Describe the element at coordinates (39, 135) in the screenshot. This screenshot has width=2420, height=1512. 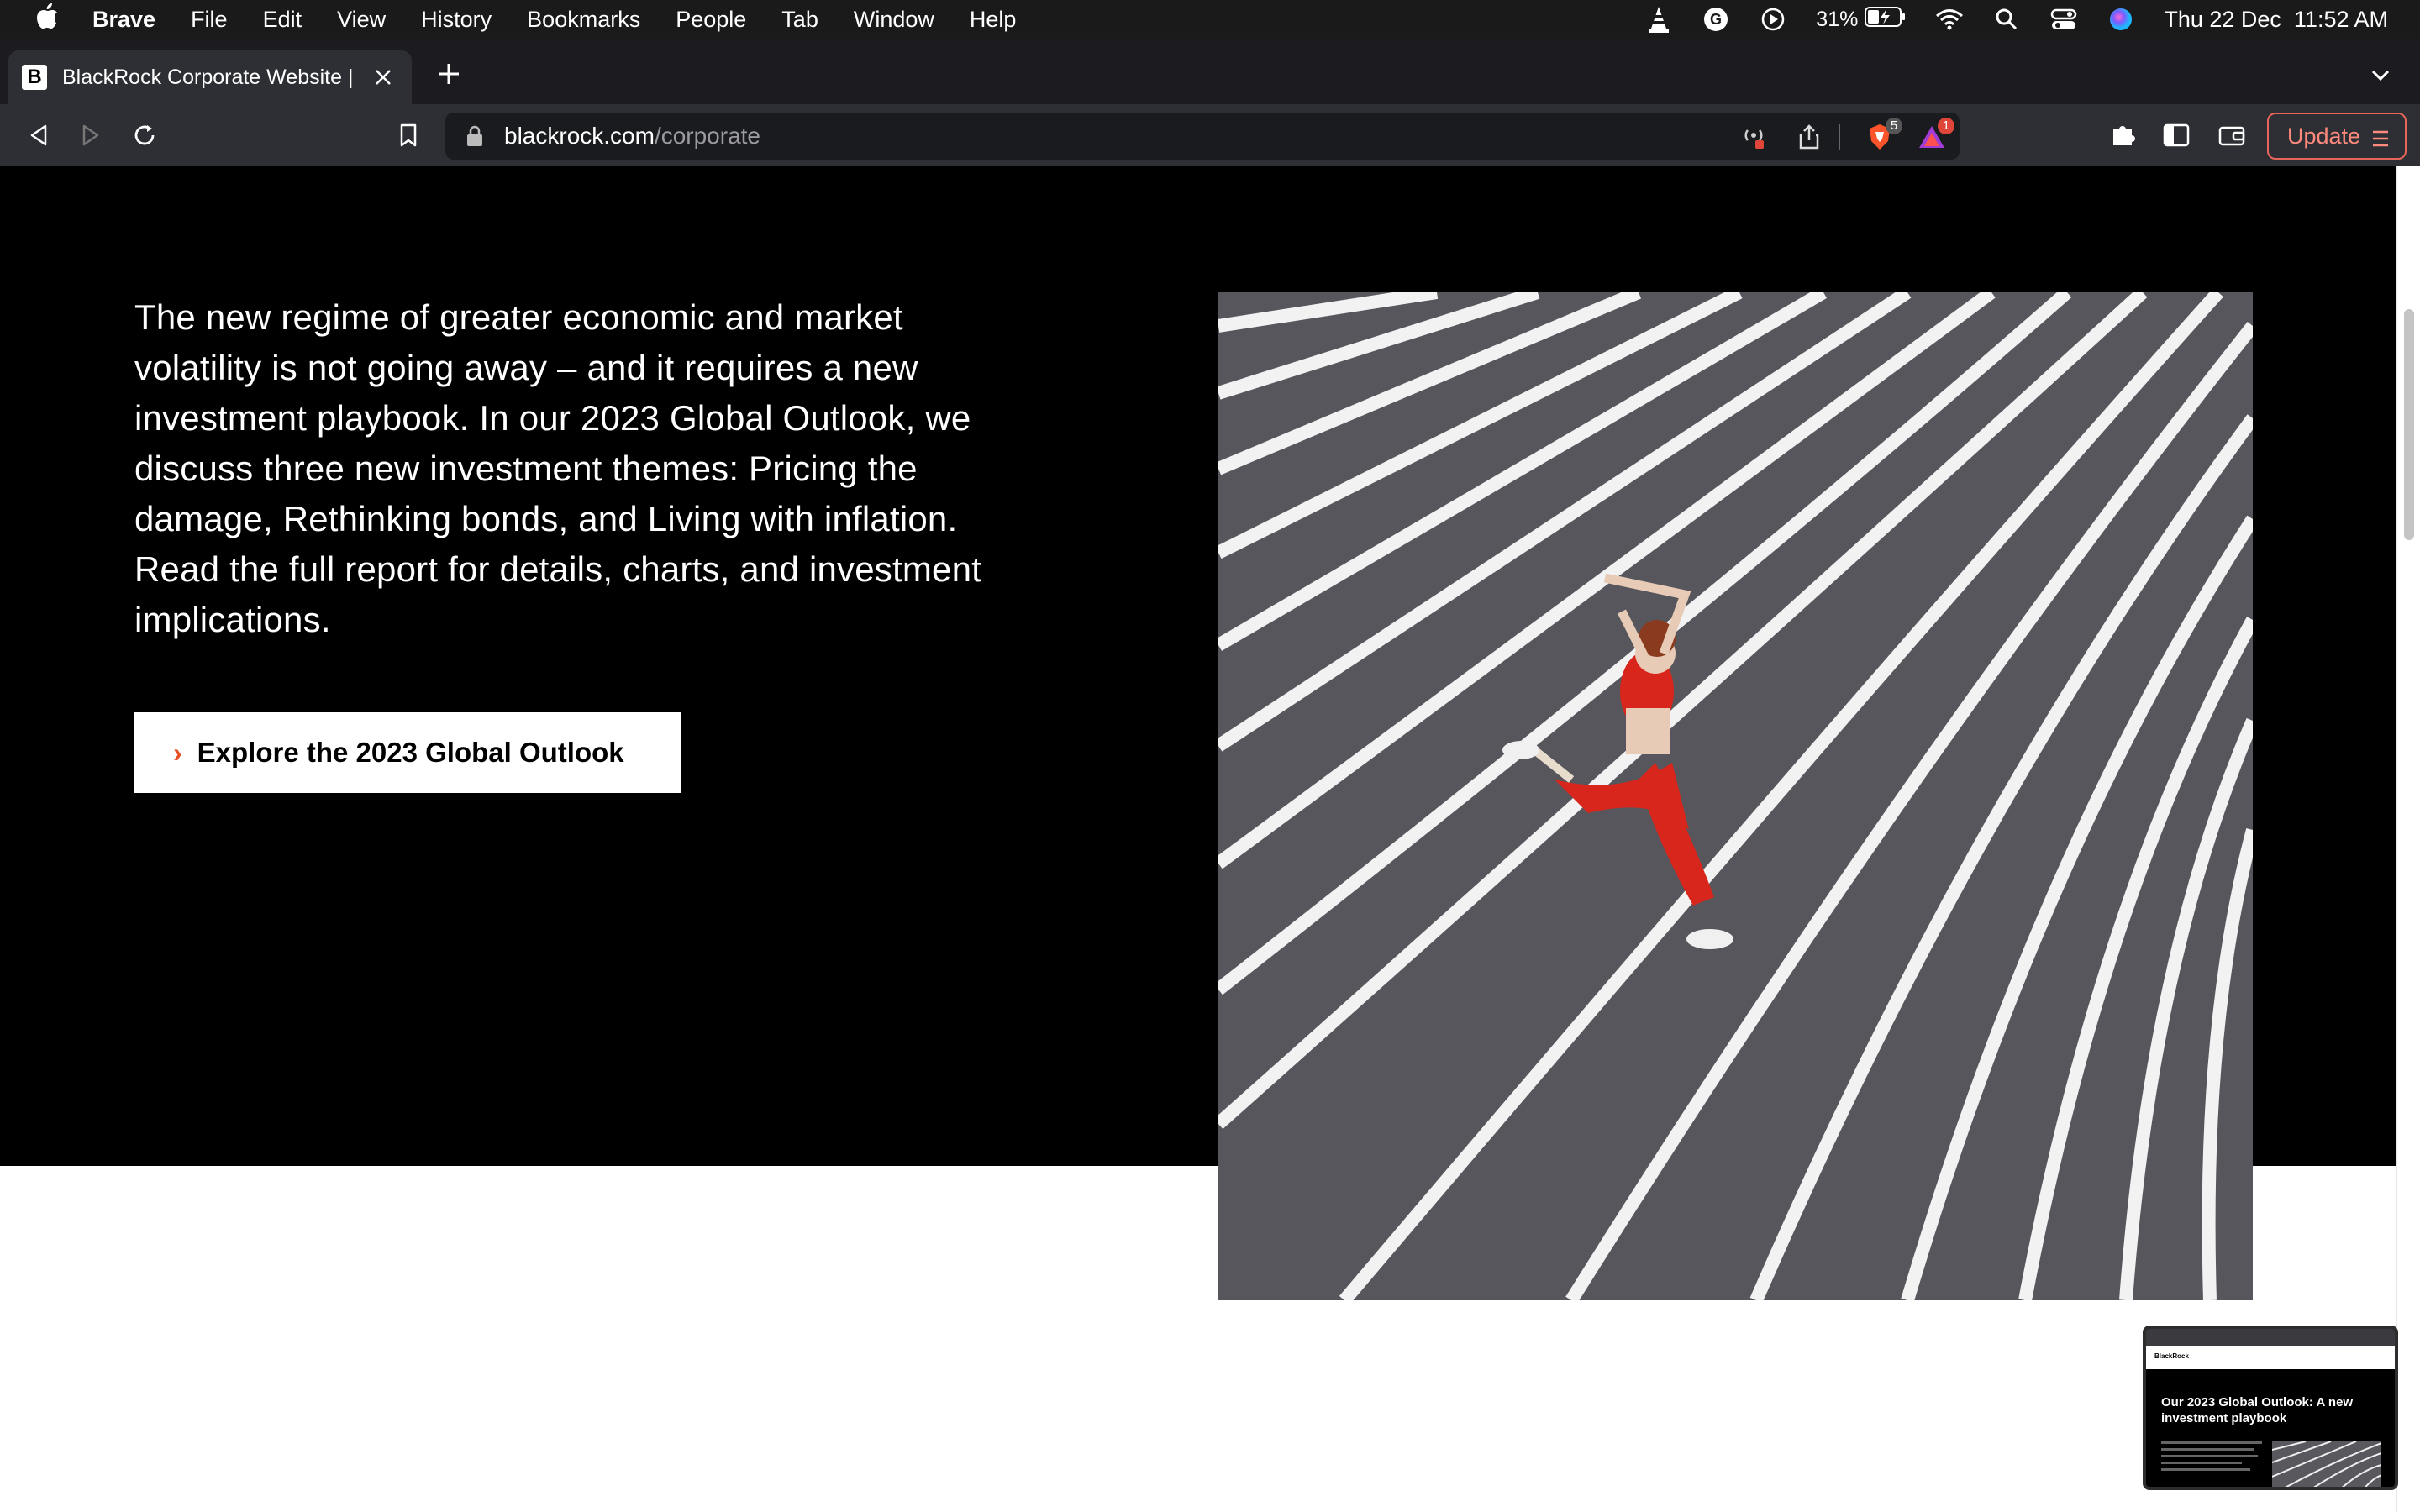
I see `back-button` at that location.